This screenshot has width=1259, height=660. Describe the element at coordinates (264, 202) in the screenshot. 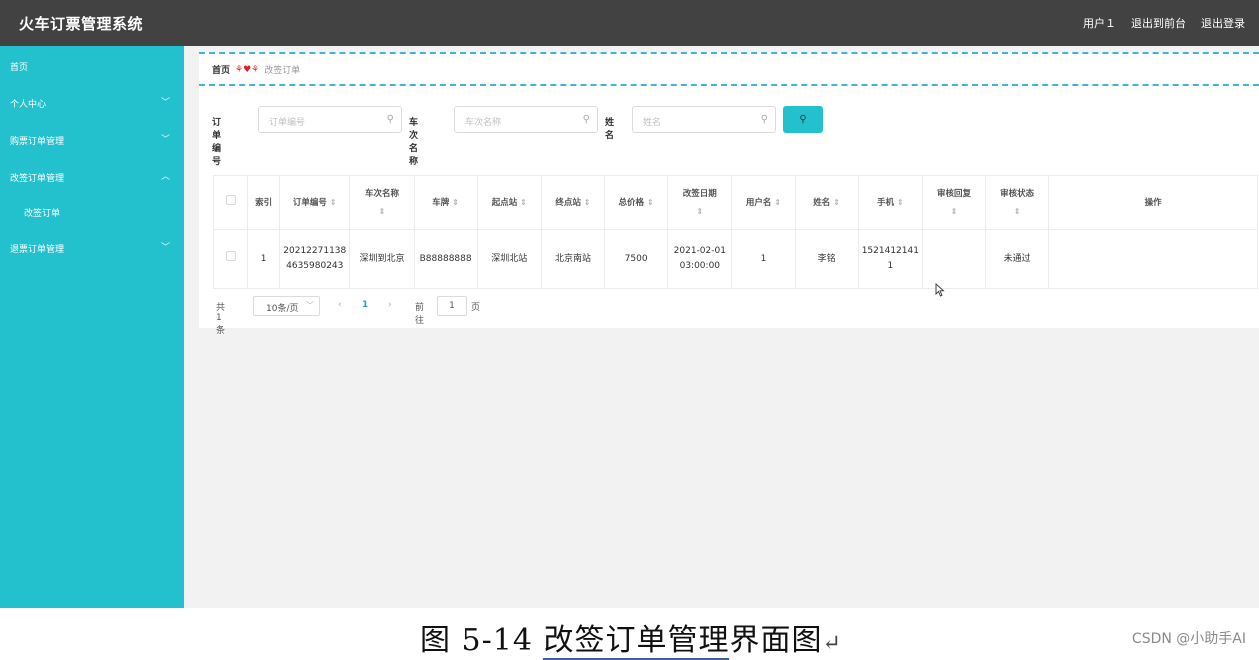

I see `col-index: 索引` at that location.